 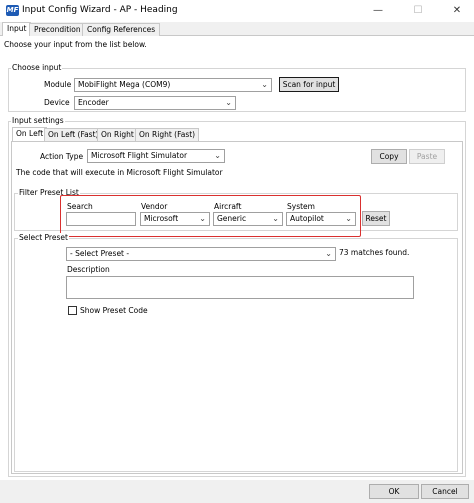 I want to click on action-type-label: Action Type, so click(x=62, y=156).